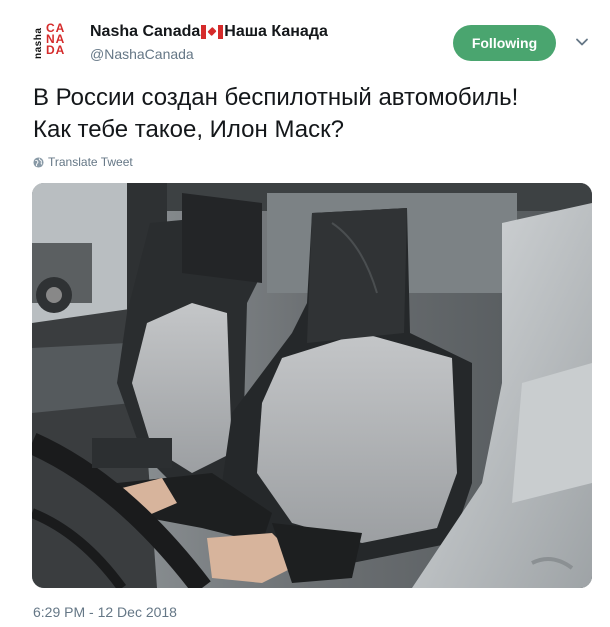  I want to click on user-handle: @NashaCanada, so click(142, 54).